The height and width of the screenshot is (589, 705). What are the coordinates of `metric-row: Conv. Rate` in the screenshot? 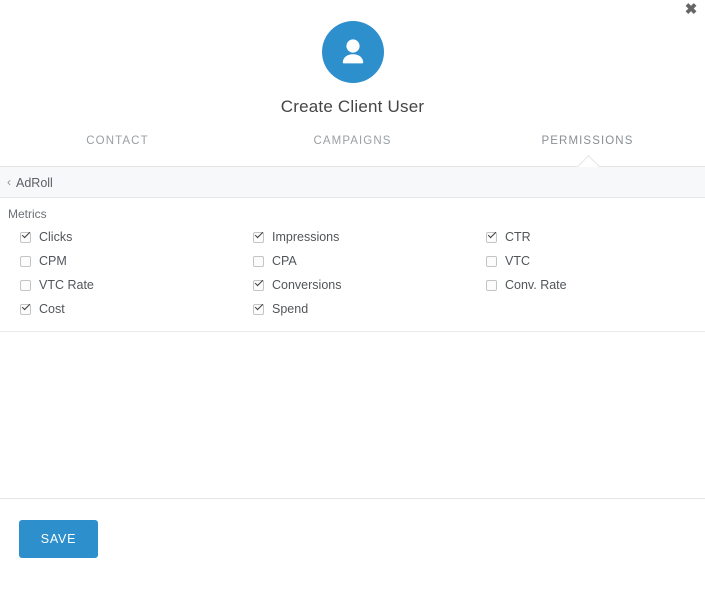 It's located at (526, 285).